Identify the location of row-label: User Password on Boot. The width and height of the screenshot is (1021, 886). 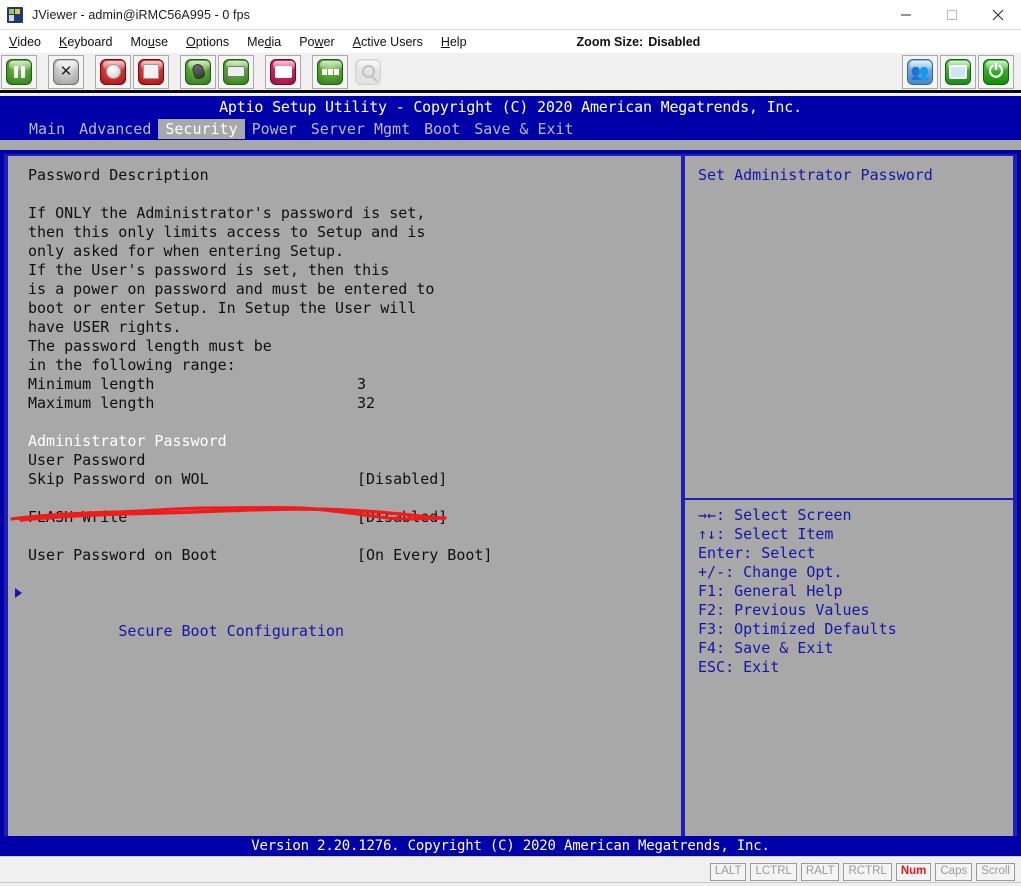
(123, 555).